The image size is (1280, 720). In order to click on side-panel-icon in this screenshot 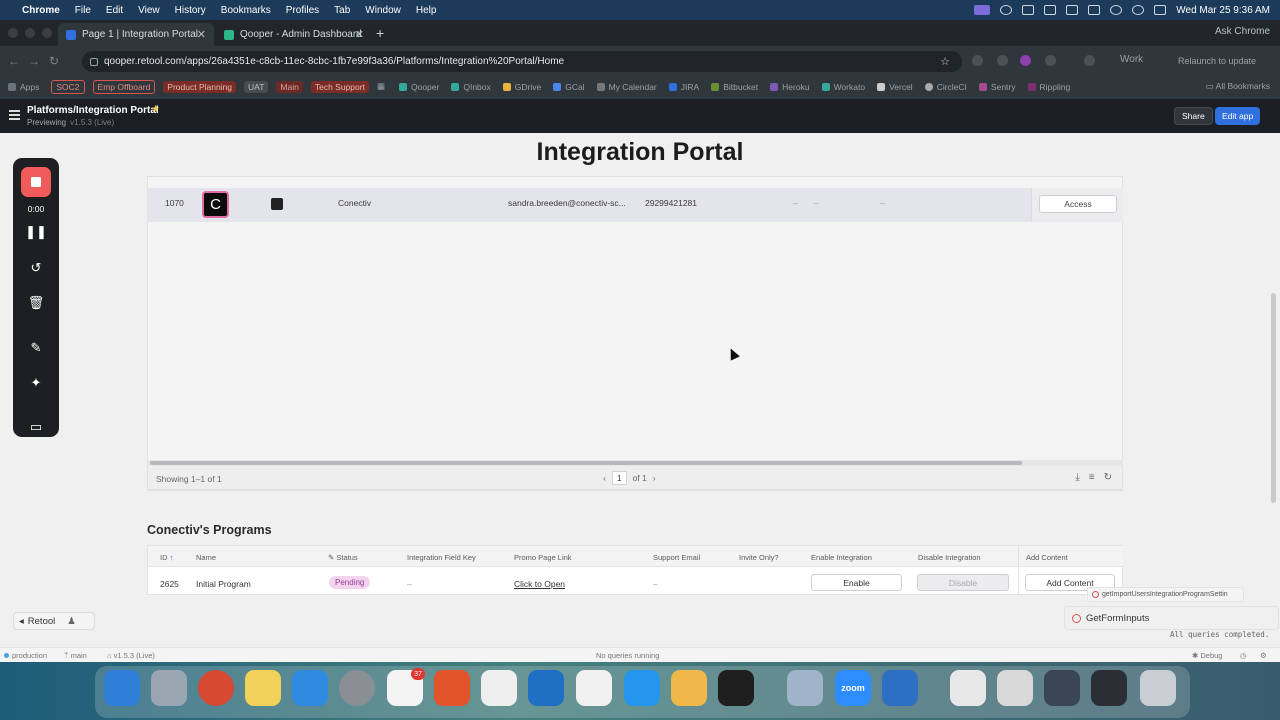, I will do `click(1089, 60)`.